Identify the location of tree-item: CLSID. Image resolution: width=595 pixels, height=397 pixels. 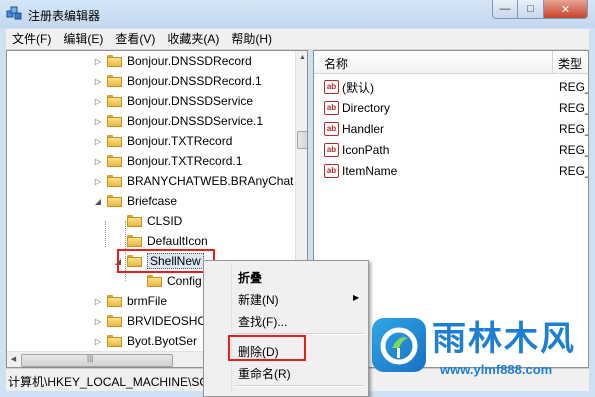
(147, 221).